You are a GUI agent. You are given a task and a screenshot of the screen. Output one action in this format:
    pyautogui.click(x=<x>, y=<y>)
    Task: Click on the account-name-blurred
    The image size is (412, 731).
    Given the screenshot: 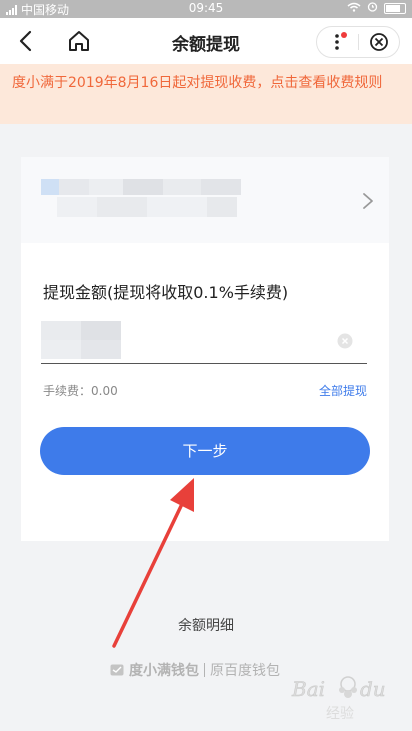 What is the action you would take?
    pyautogui.click(x=141, y=187)
    